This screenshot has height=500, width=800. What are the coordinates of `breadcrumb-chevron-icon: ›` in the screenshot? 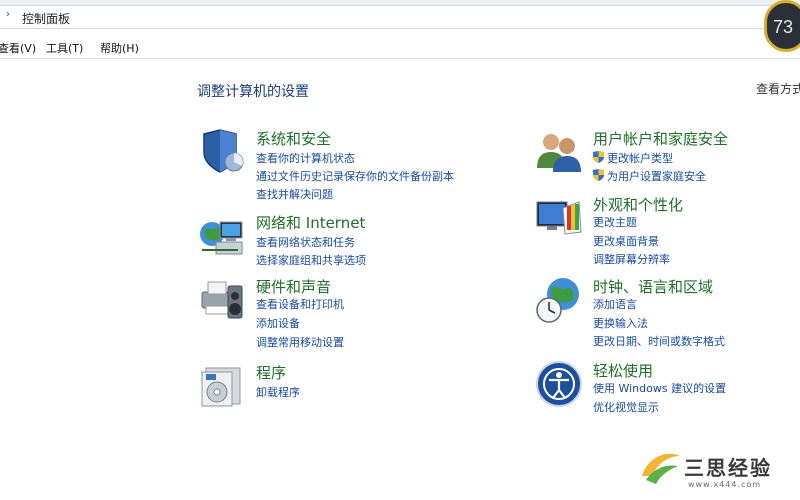 It's located at (8, 14).